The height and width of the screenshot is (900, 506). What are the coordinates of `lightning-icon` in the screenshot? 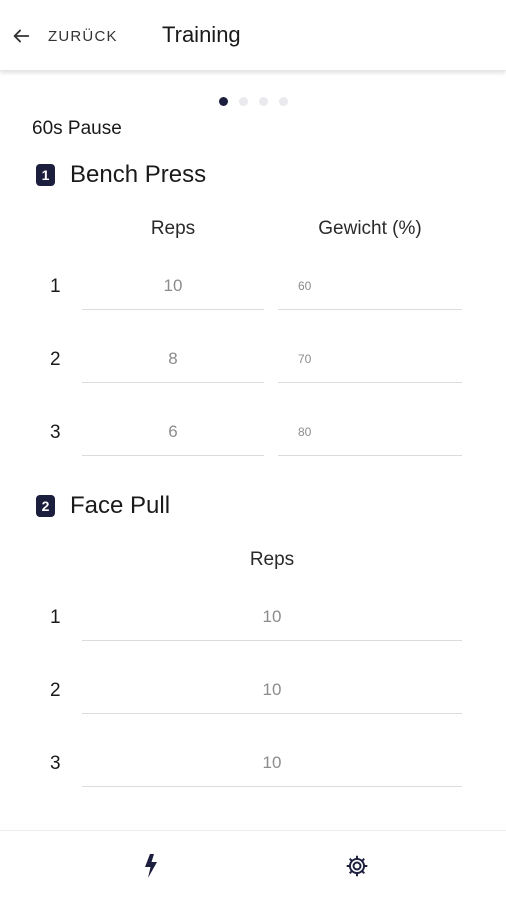 It's located at (151, 866).